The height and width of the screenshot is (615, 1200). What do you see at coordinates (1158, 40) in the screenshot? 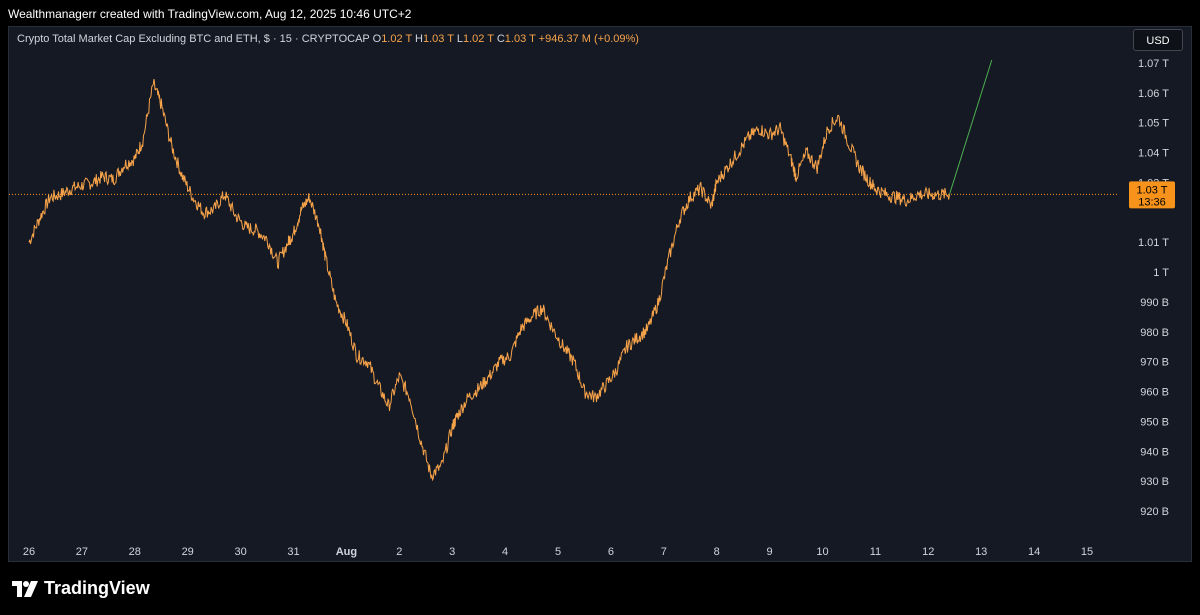
I see `currency-button: USD` at bounding box center [1158, 40].